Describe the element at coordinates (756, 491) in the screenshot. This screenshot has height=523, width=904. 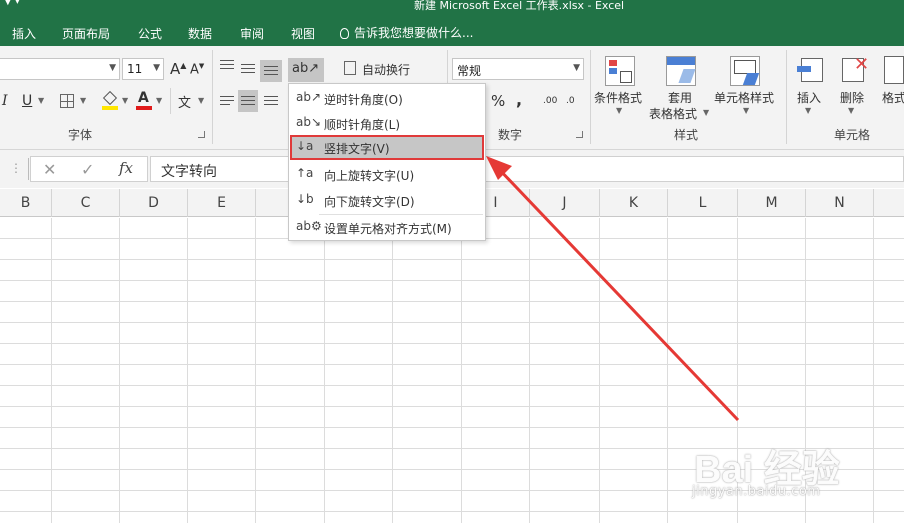
I see `watermark-url: jingyan.baidu.com` at that location.